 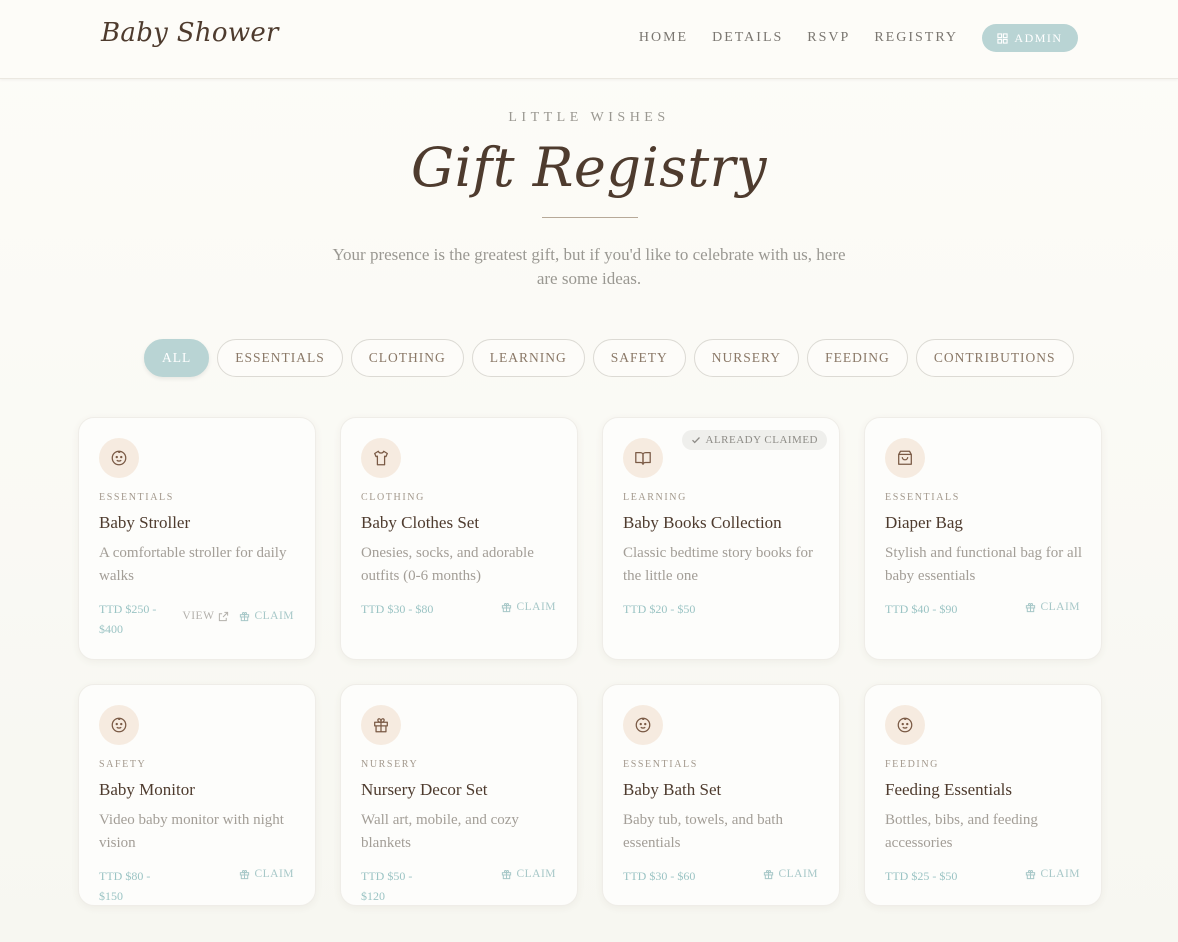 I want to click on card-category: LEARNING, so click(x=655, y=497).